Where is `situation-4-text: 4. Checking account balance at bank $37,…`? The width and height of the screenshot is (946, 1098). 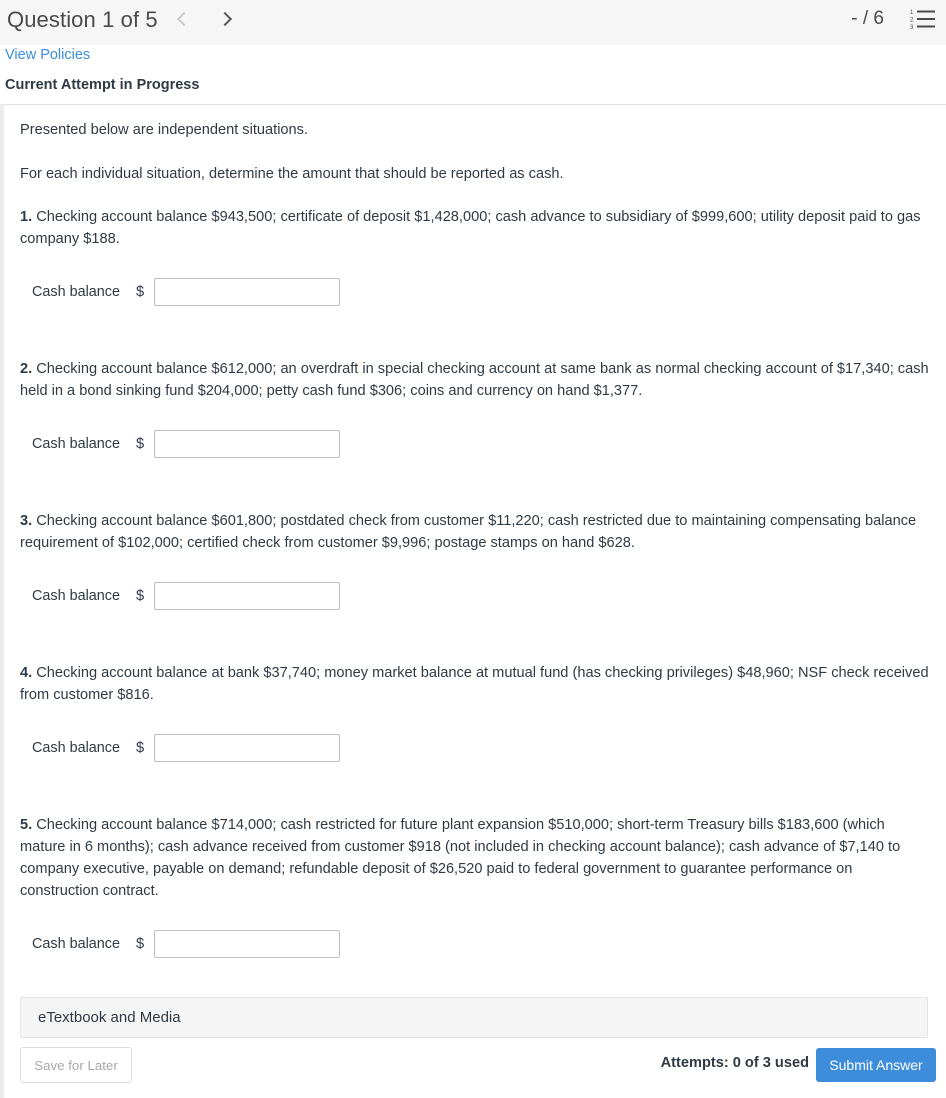
situation-4-text: 4. Checking account balance at bank $37,… is located at coordinates (477, 684).